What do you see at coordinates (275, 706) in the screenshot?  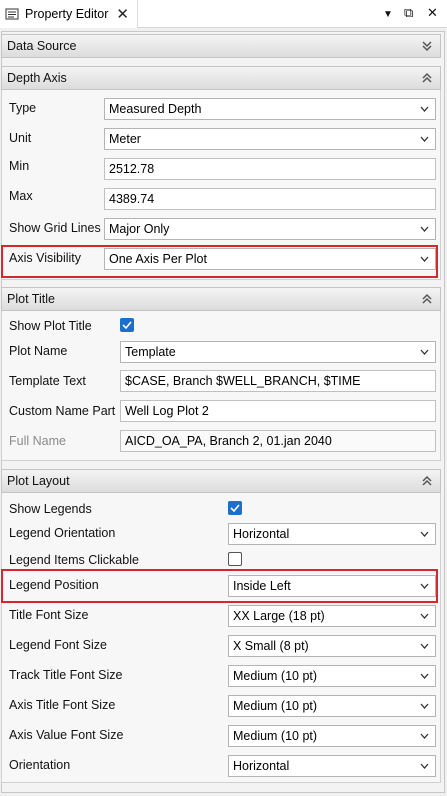 I see `axis-title-font-size-value: Medium (10 pt)` at bounding box center [275, 706].